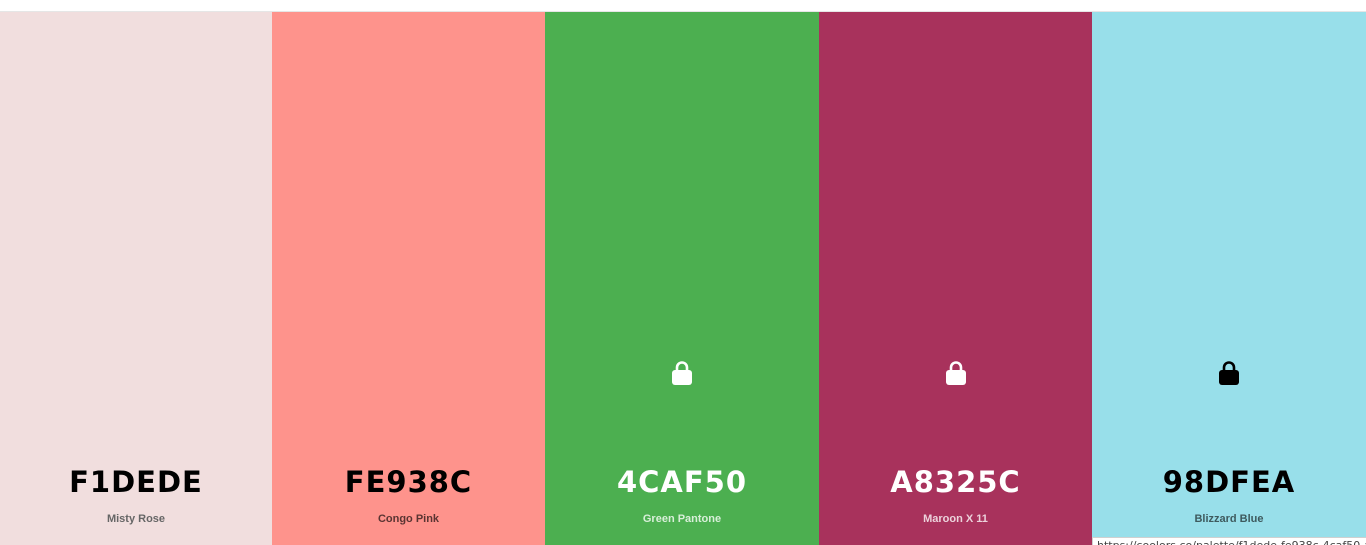 The image size is (1366, 545). Describe the element at coordinates (955, 482) in the screenshot. I see `hex-code: A8325C` at that location.